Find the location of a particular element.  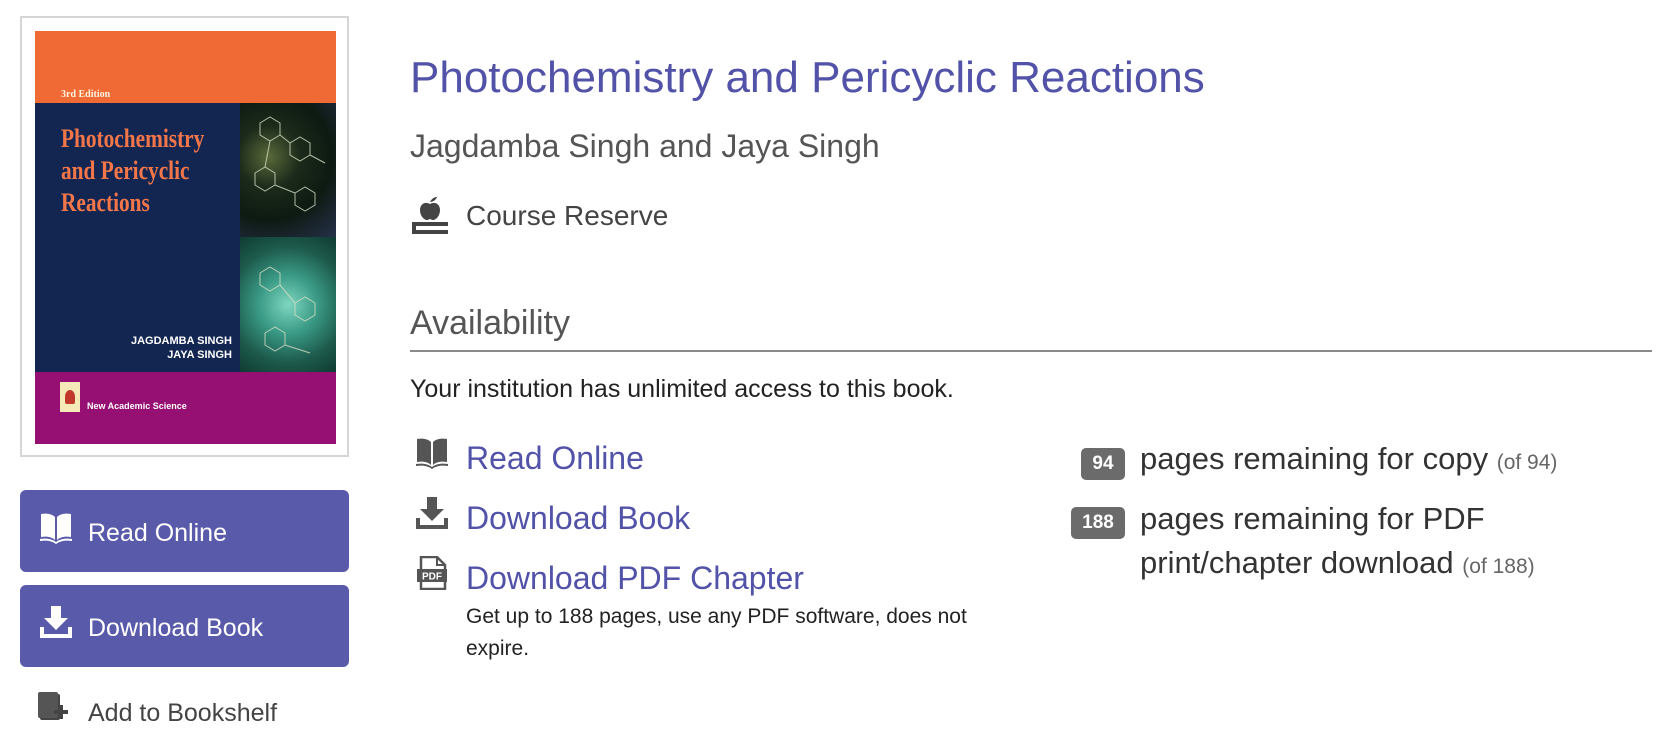

add-bookshelf-icon is located at coordinates (53, 706).